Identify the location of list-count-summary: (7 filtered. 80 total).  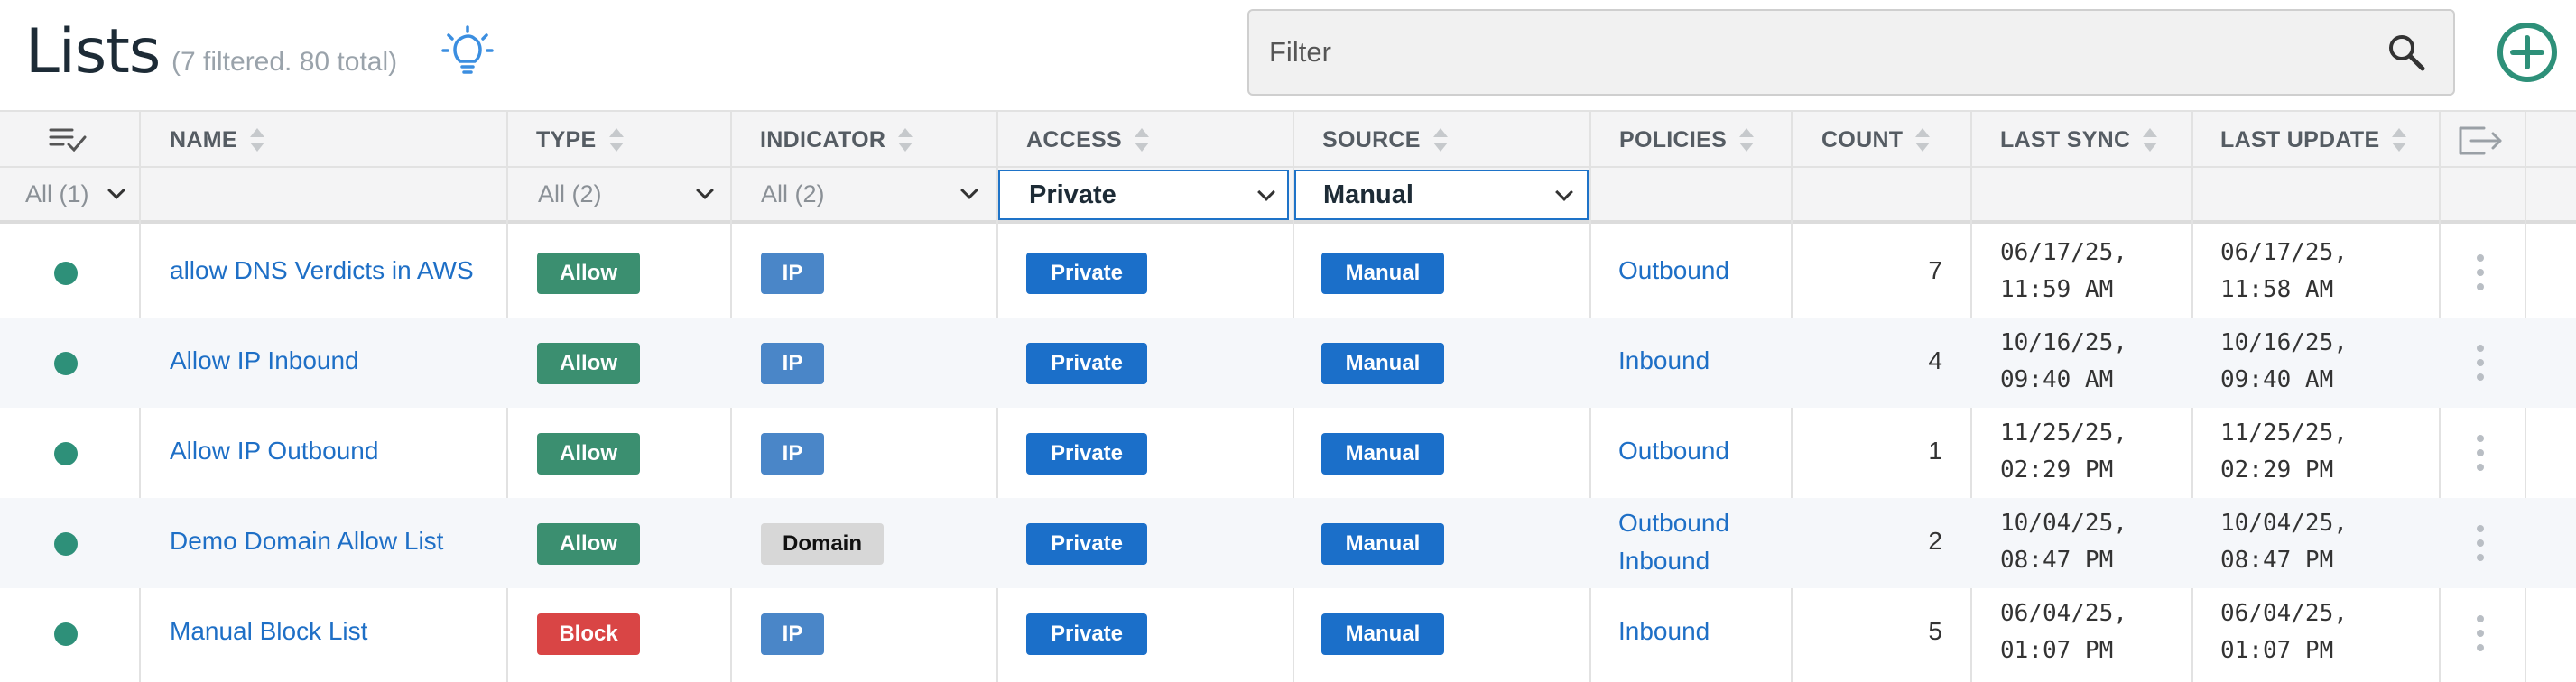
(284, 62).